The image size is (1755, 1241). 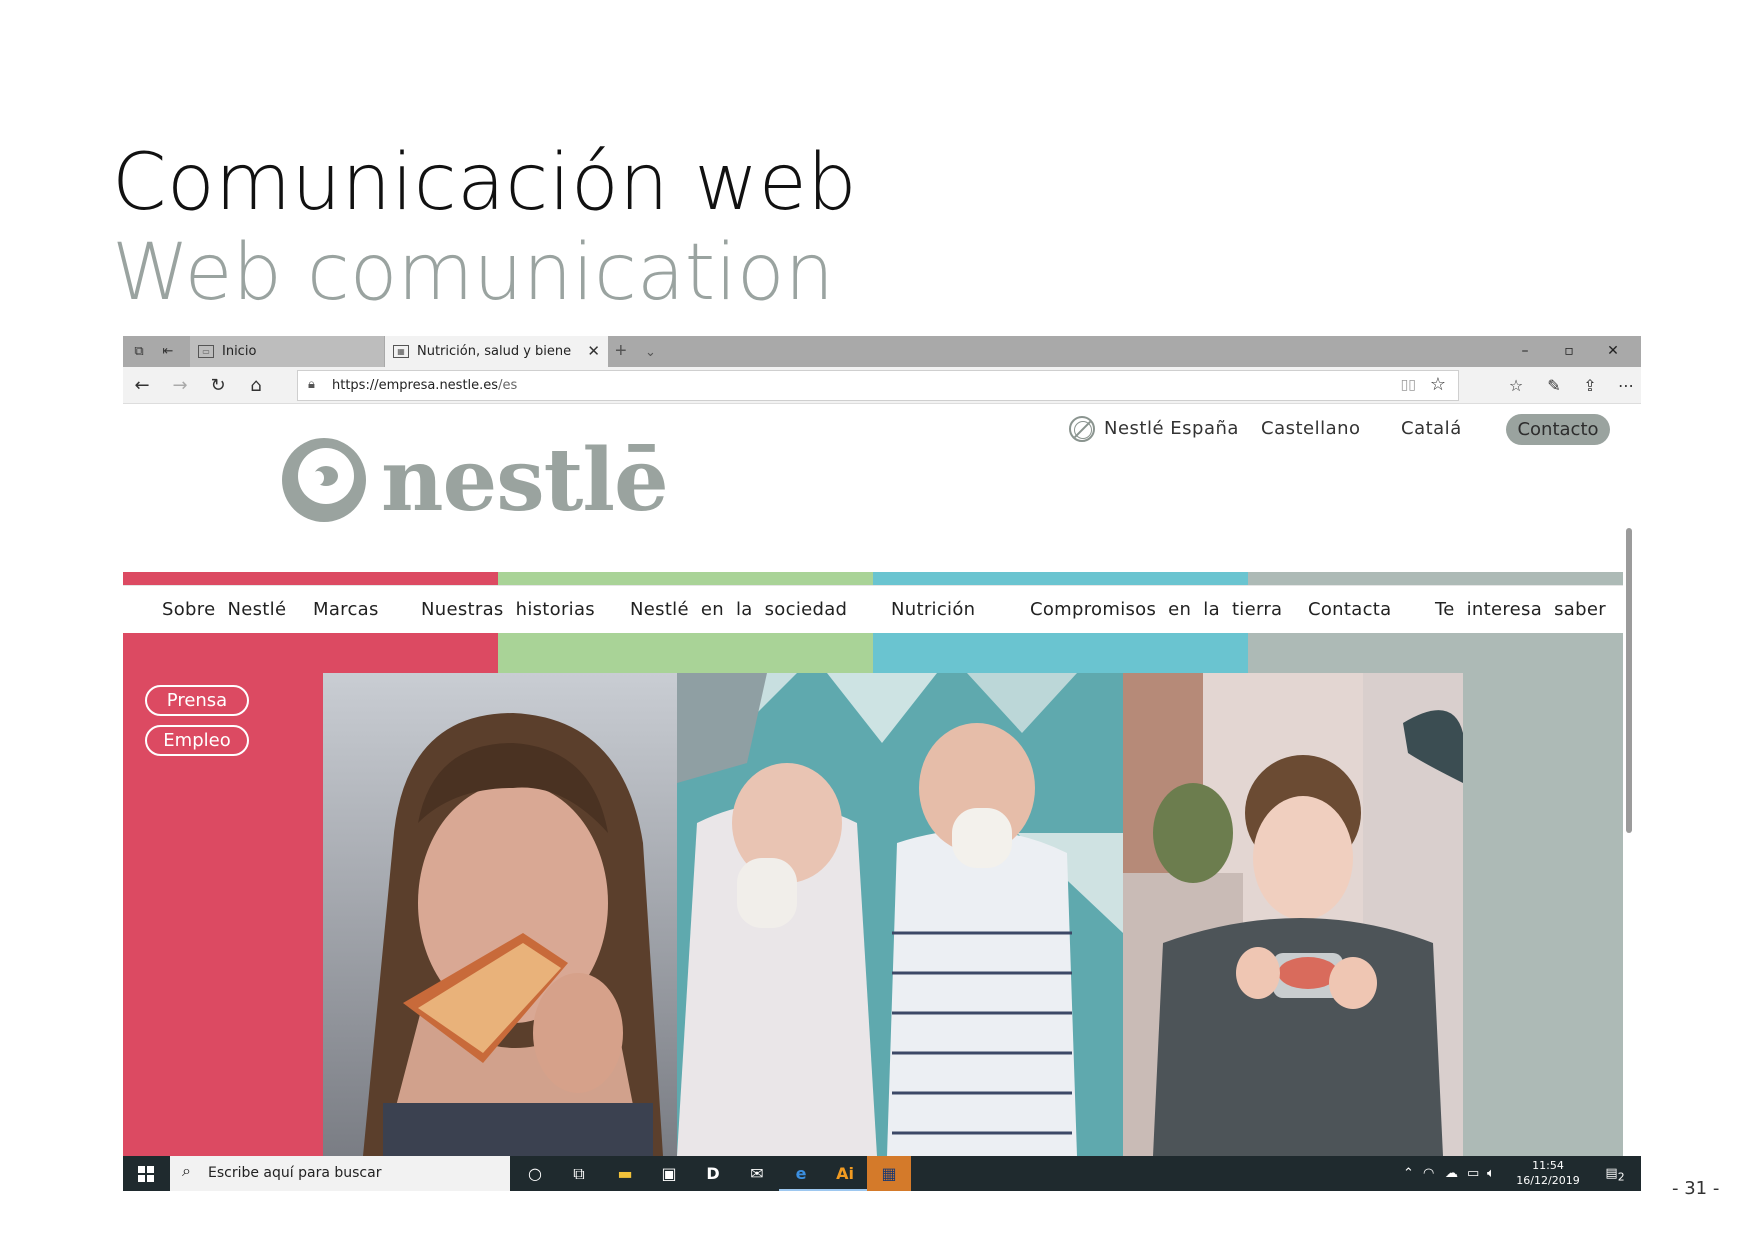 I want to click on taskbar-search-box: ⌕ Escribe aquí para buscar, so click(x=340, y=1173).